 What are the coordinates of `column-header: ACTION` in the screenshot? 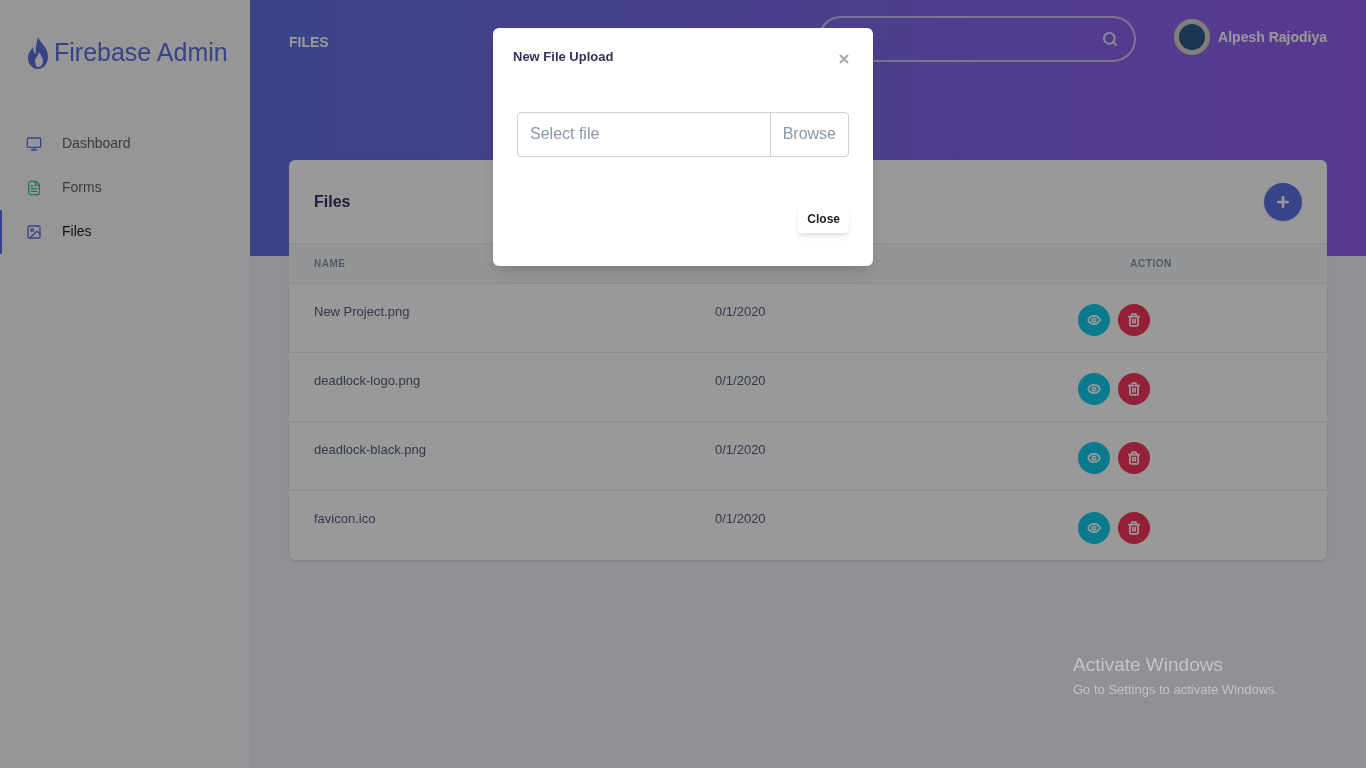 It's located at (1151, 264).